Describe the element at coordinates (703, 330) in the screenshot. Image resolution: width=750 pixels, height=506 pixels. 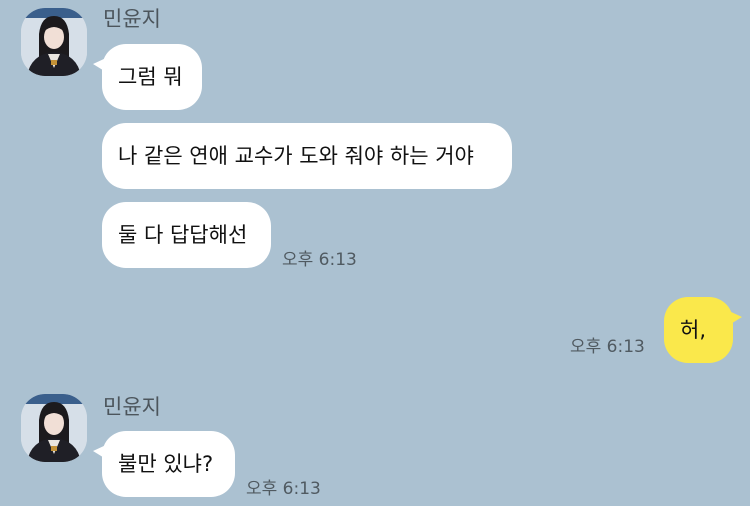
I see `message-bubble: 허,` at that location.